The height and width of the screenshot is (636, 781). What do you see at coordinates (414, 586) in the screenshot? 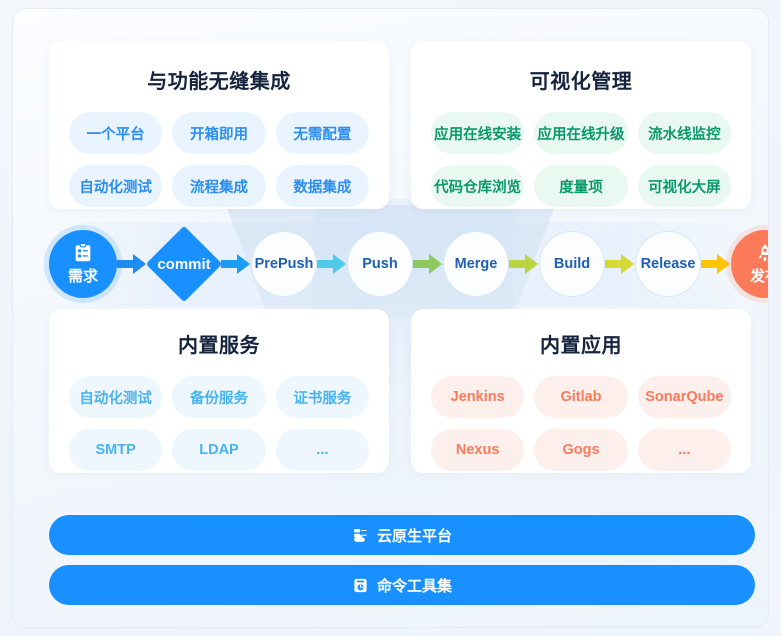
I see `bar-command-toolset-label: 命令工具集` at bounding box center [414, 586].